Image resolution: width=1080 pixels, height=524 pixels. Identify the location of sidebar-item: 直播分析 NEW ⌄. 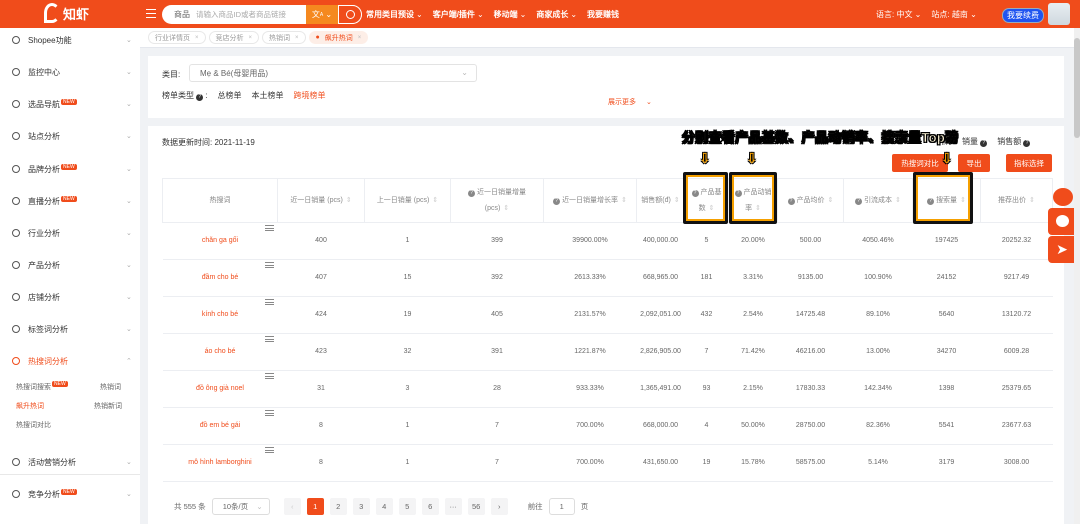
(70, 201).